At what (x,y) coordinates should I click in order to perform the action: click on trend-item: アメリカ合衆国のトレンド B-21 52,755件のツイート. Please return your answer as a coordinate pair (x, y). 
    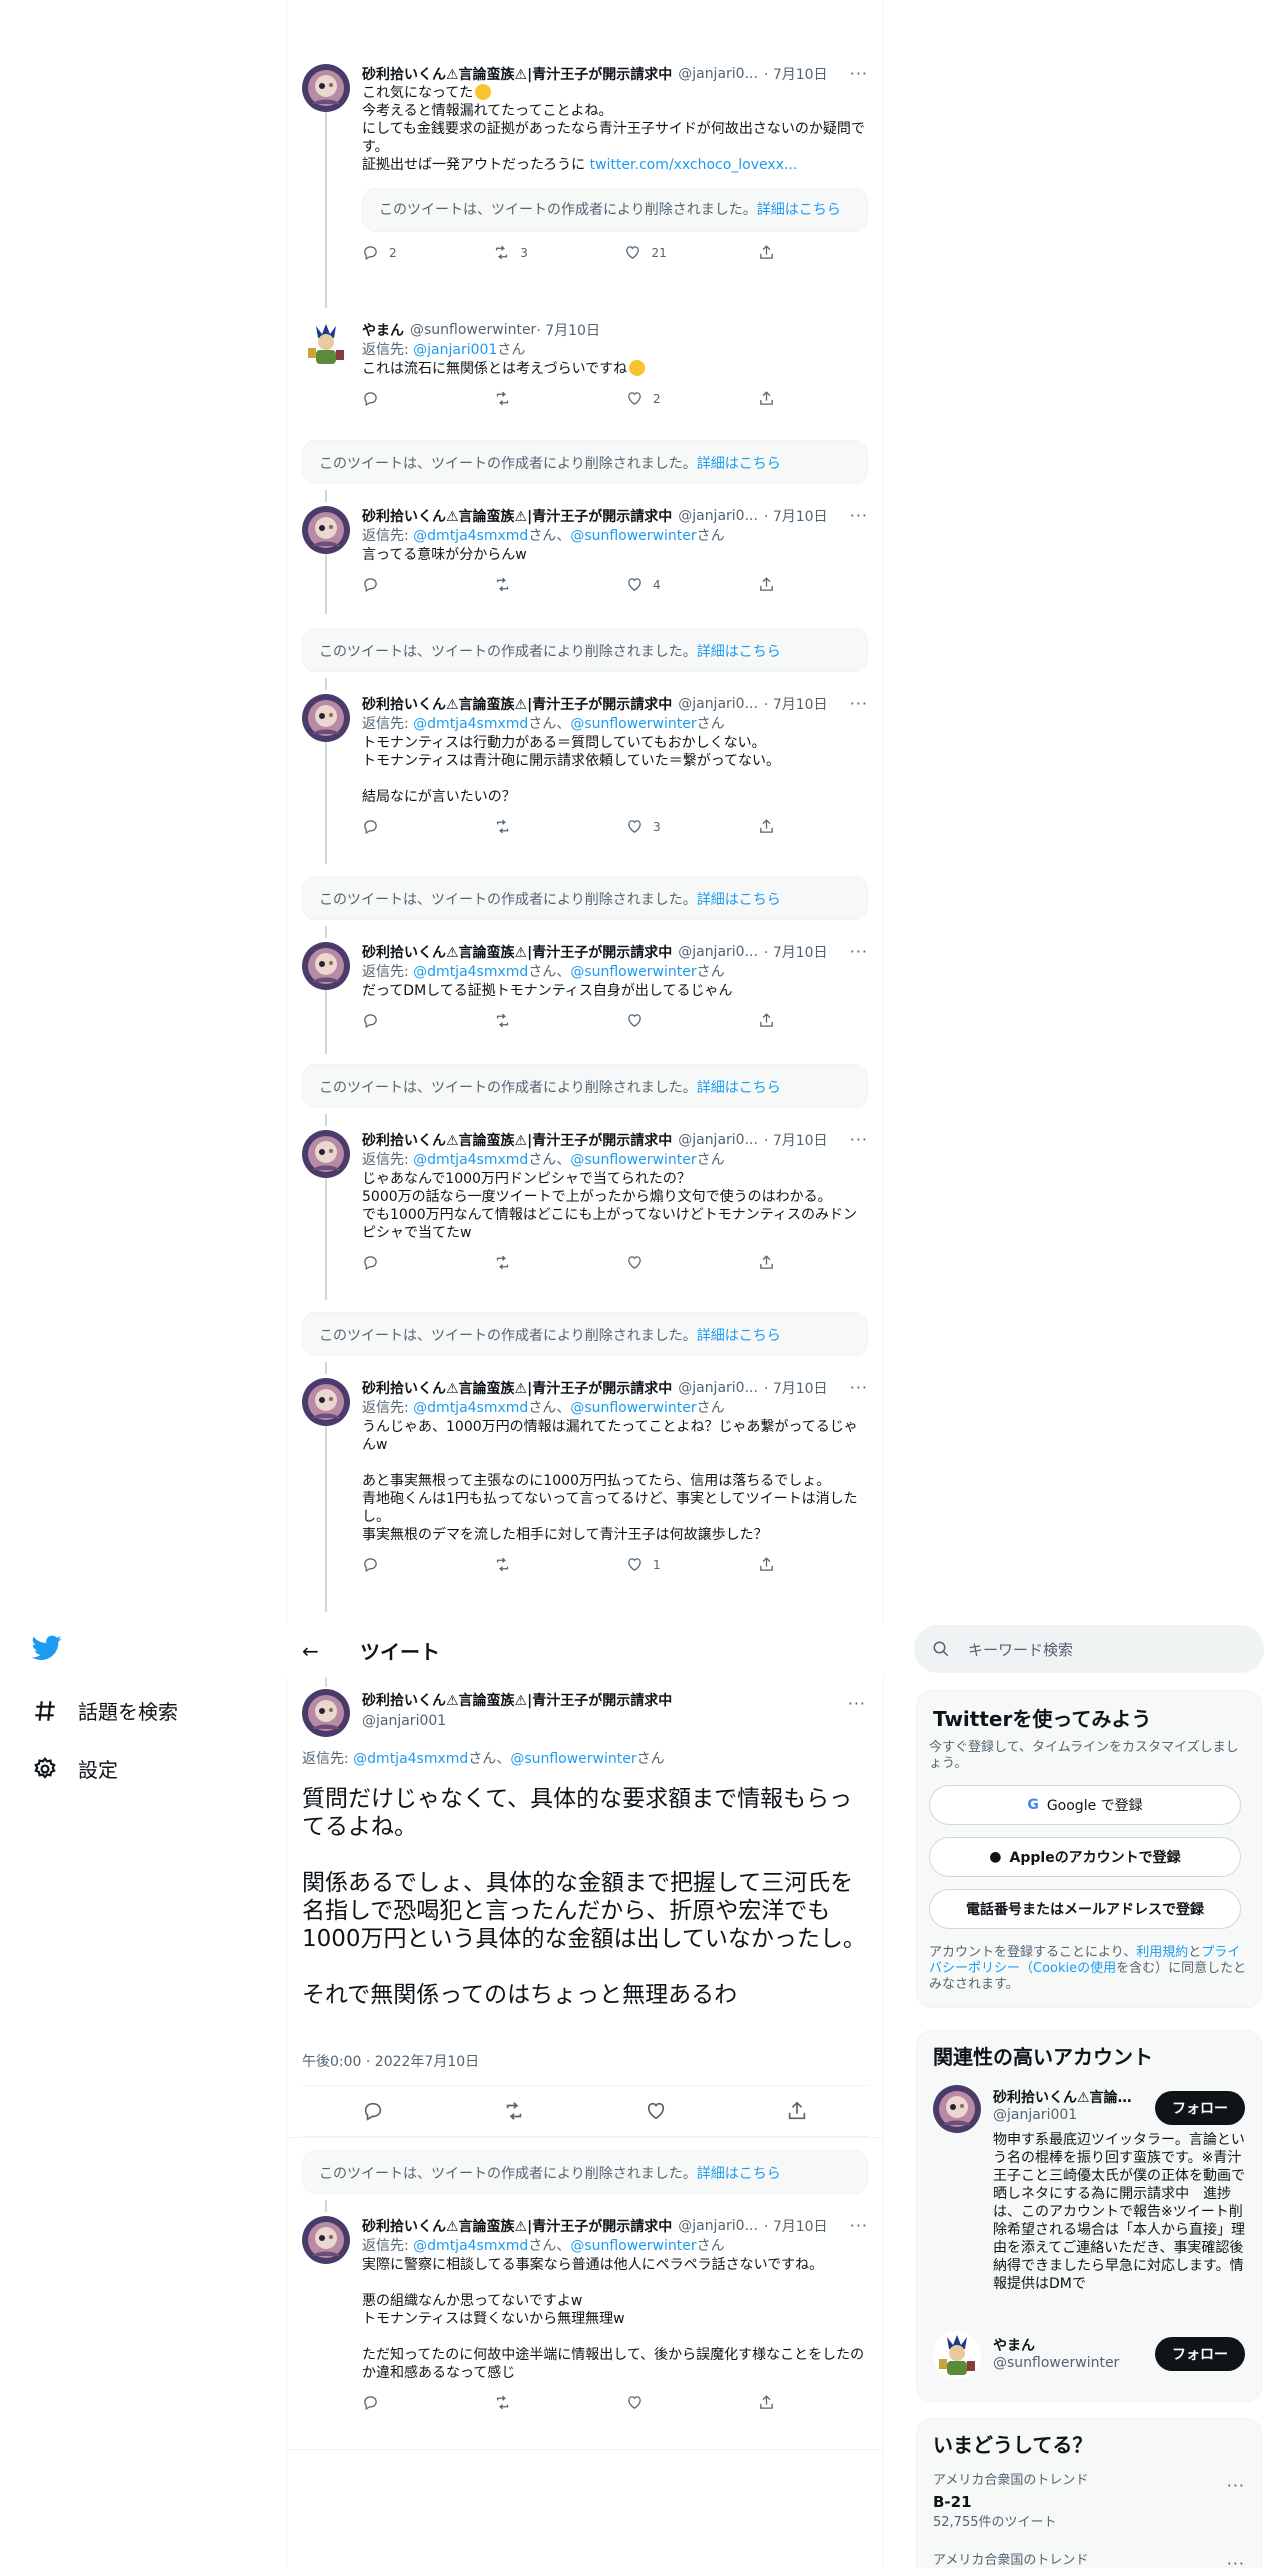
    Looking at the image, I should click on (1010, 2502).